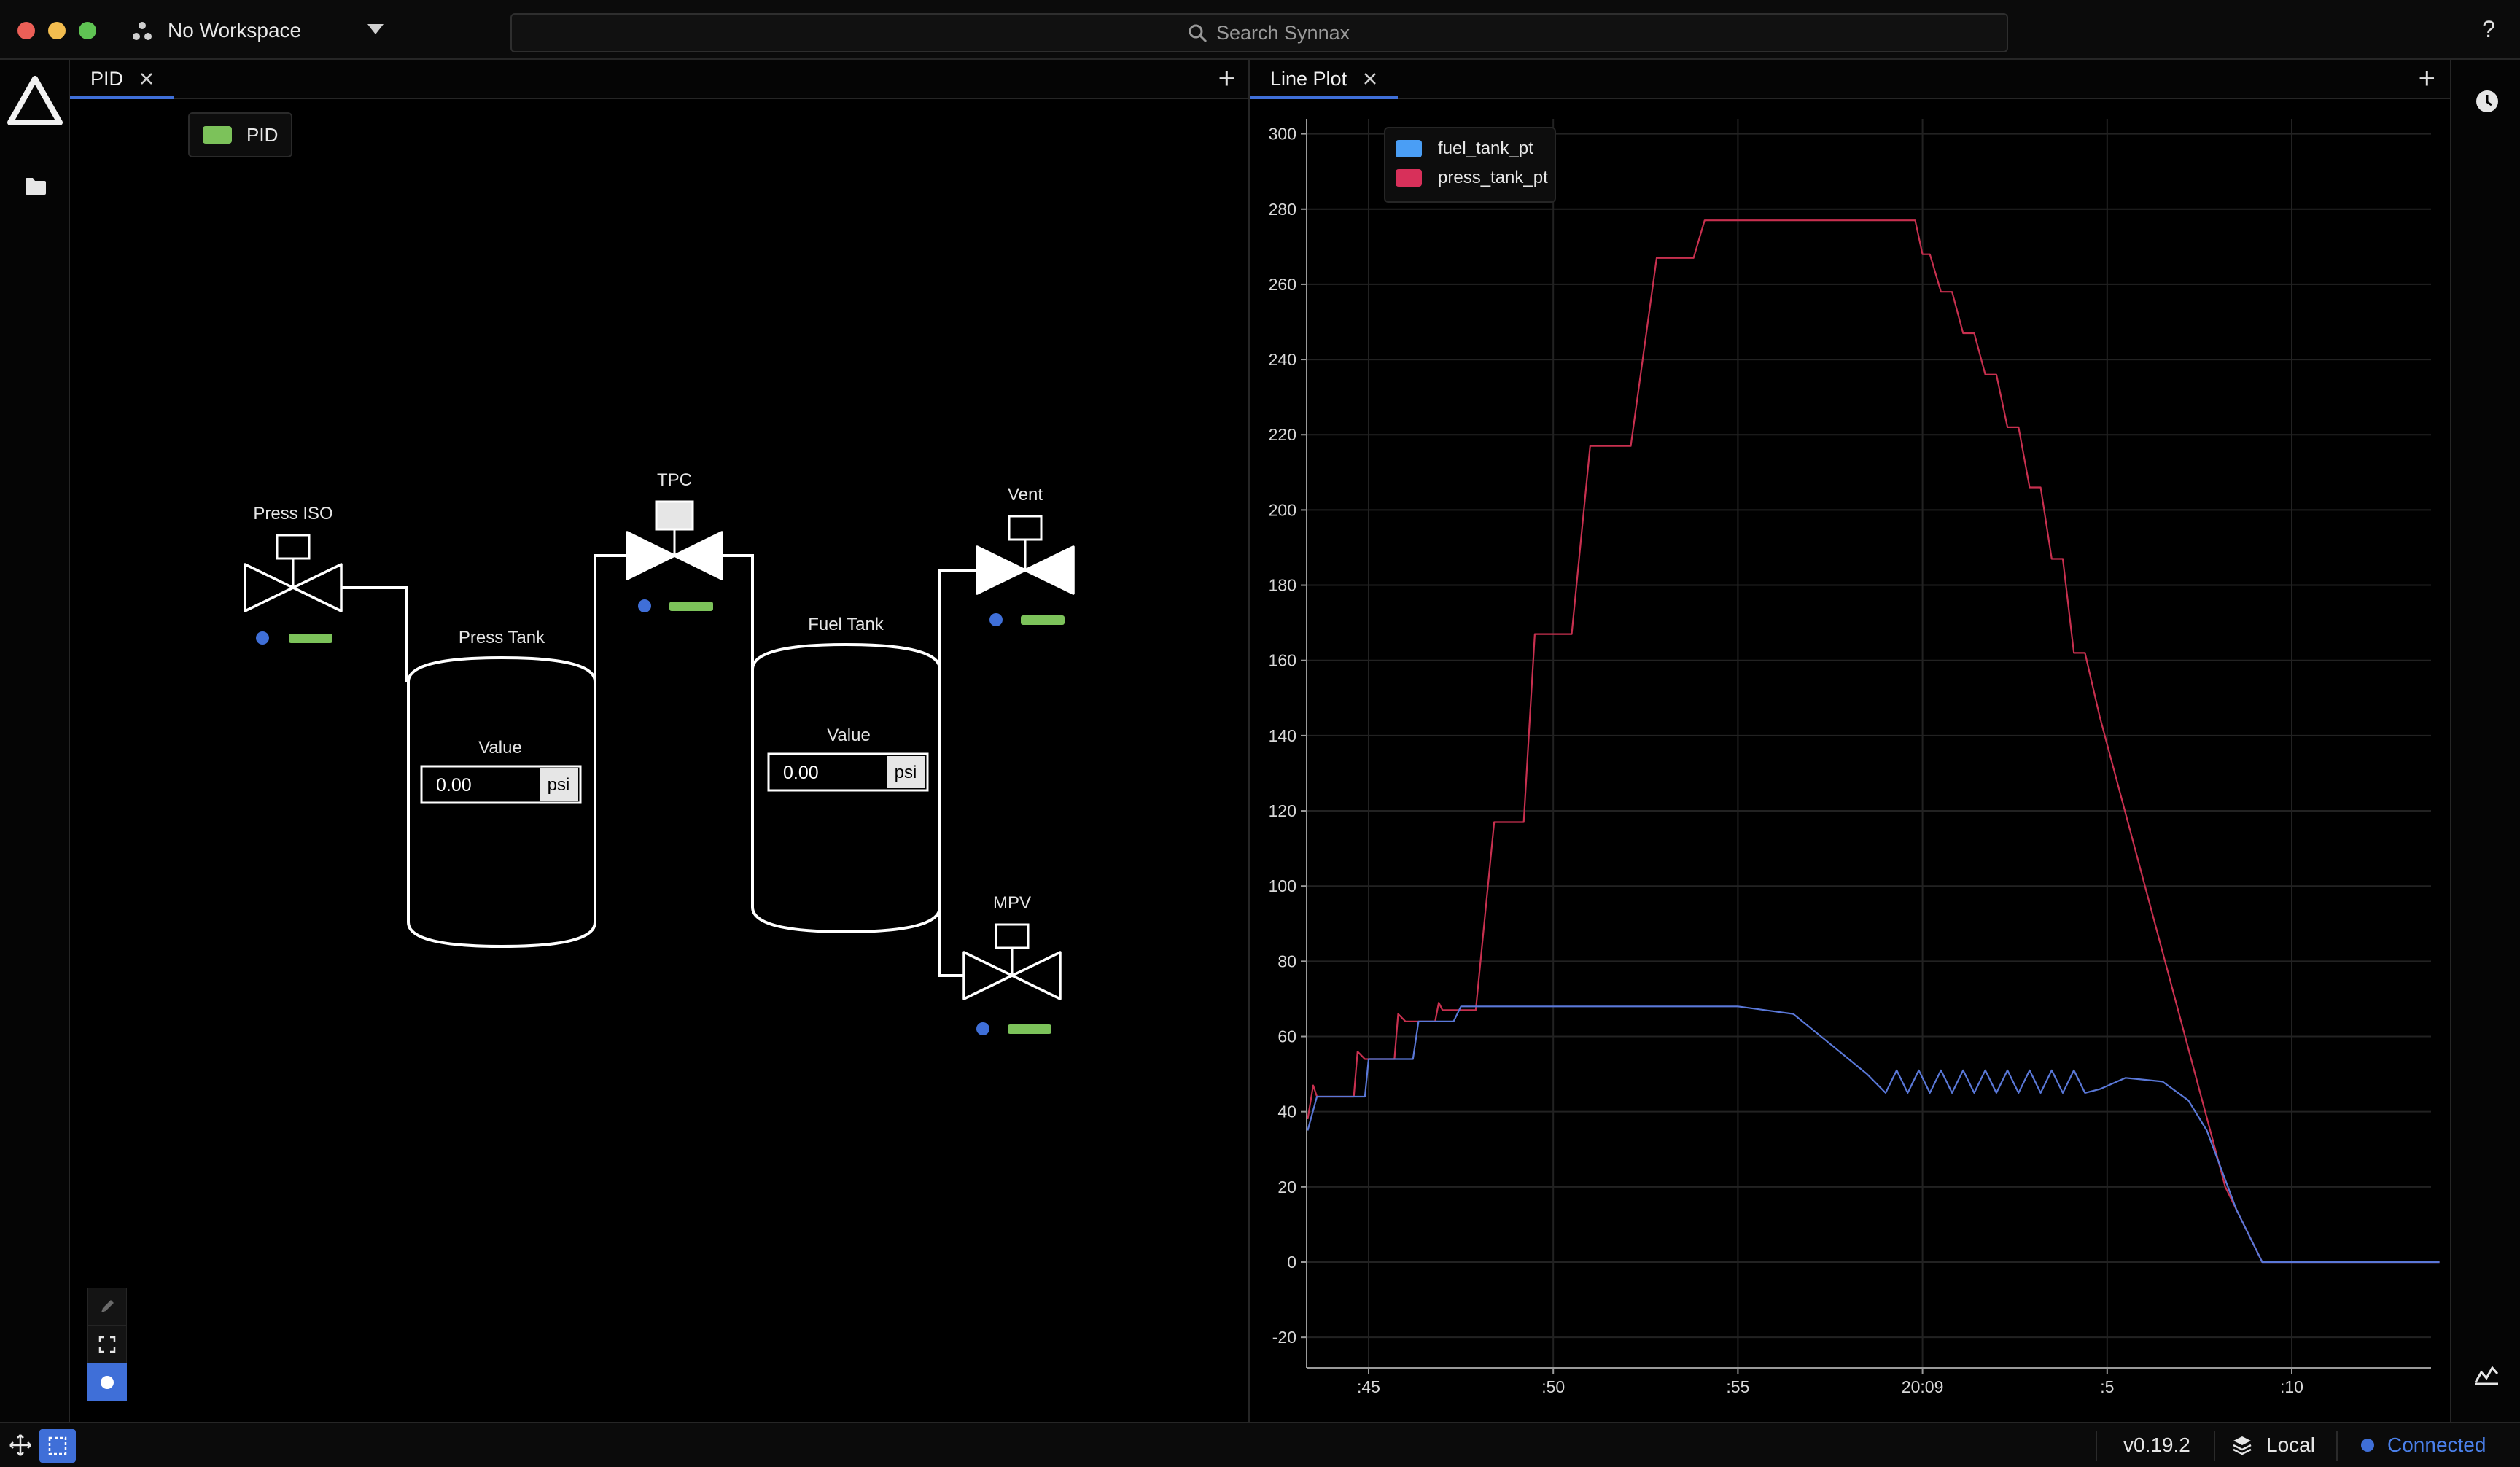 Image resolution: width=2520 pixels, height=1467 pixels. What do you see at coordinates (1282, 509) in the screenshot?
I see `y-tick-label: 200` at bounding box center [1282, 509].